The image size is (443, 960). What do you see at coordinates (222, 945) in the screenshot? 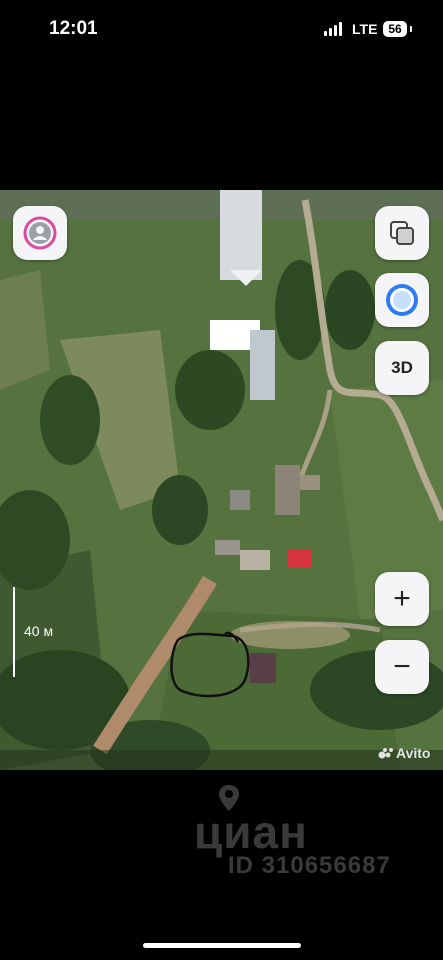
I see `home-indicator` at bounding box center [222, 945].